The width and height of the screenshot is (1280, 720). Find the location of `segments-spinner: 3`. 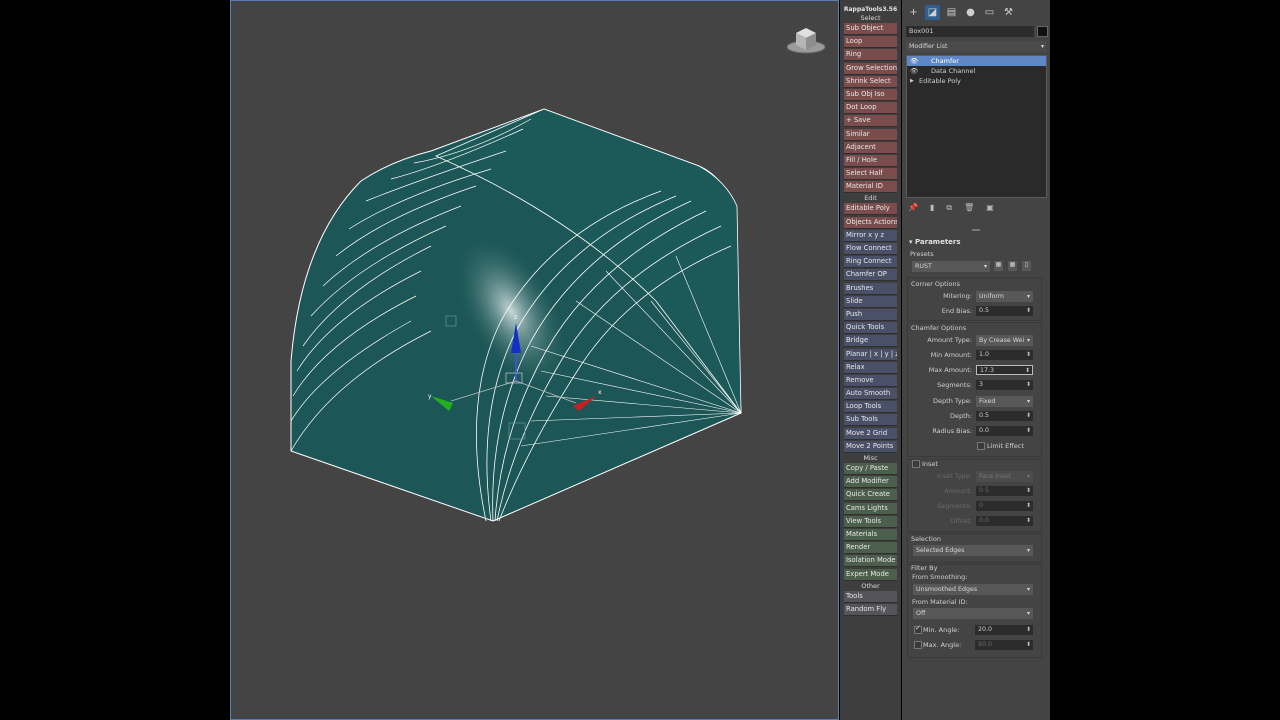

segments-spinner: 3 is located at coordinates (1004, 385).